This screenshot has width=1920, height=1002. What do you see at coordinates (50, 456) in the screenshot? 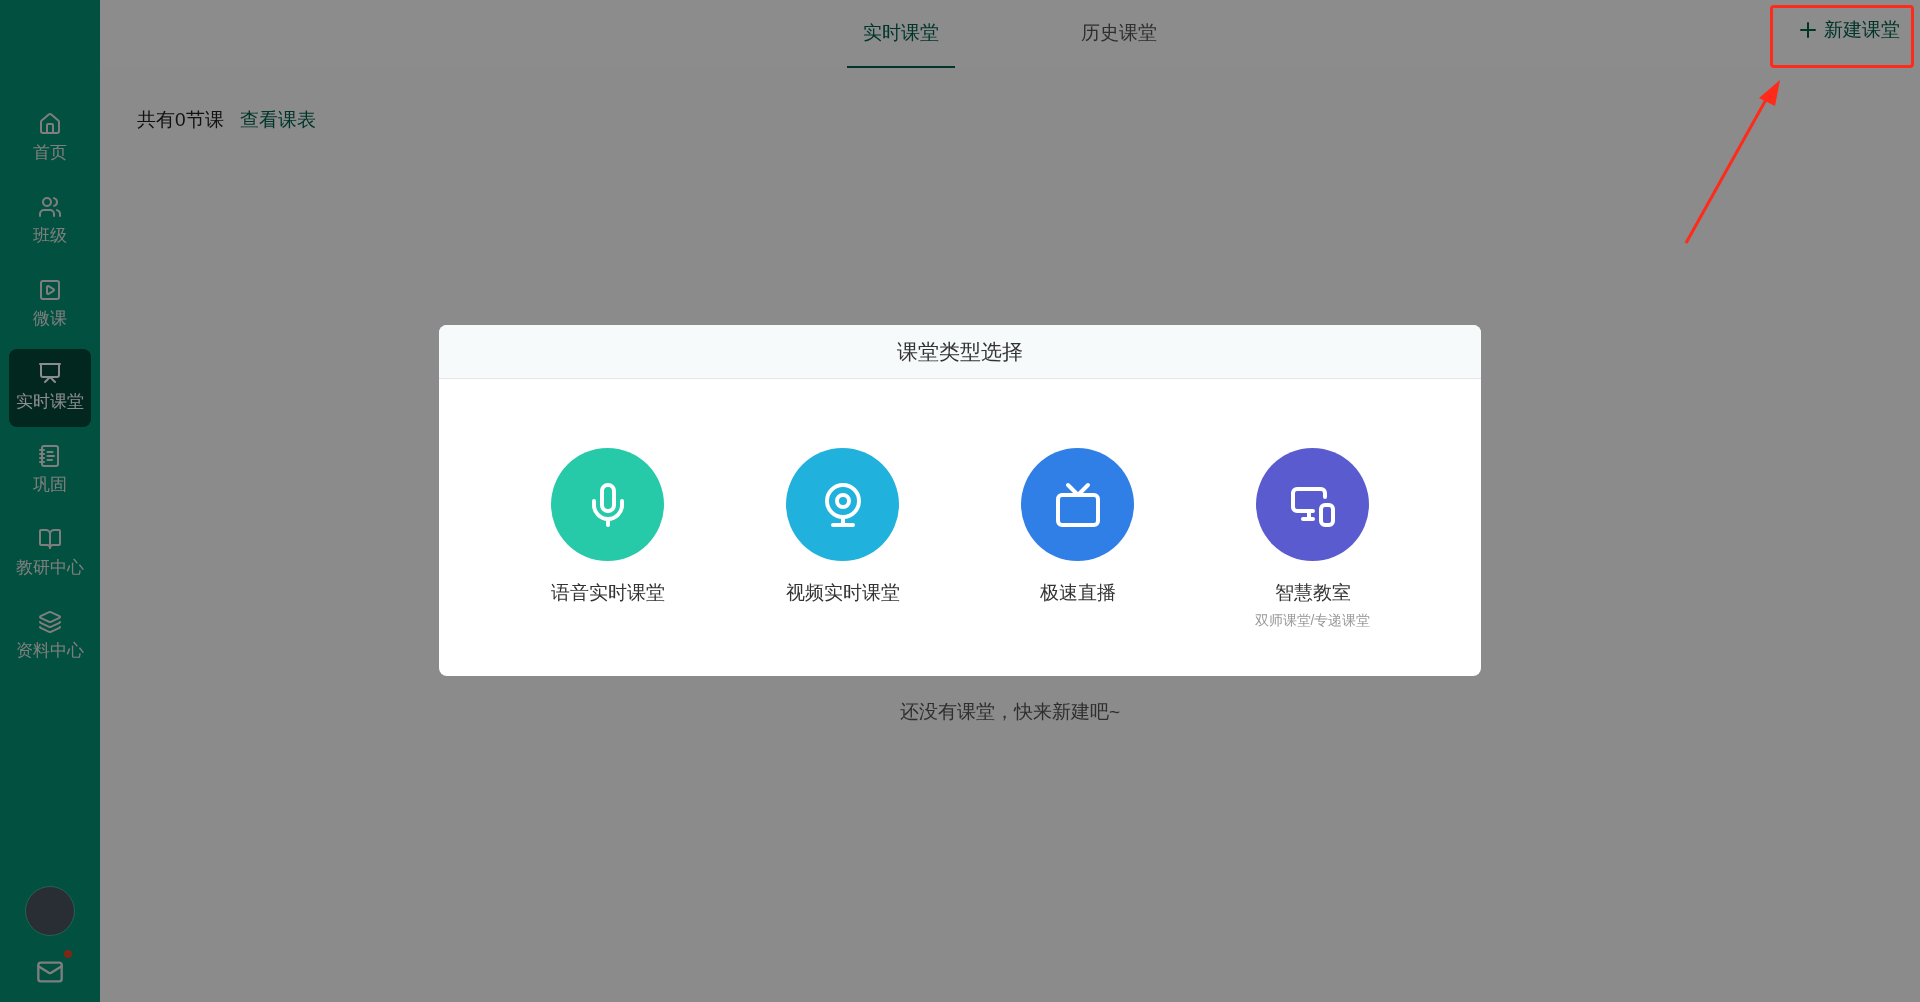
I see `notebook-icon` at bounding box center [50, 456].